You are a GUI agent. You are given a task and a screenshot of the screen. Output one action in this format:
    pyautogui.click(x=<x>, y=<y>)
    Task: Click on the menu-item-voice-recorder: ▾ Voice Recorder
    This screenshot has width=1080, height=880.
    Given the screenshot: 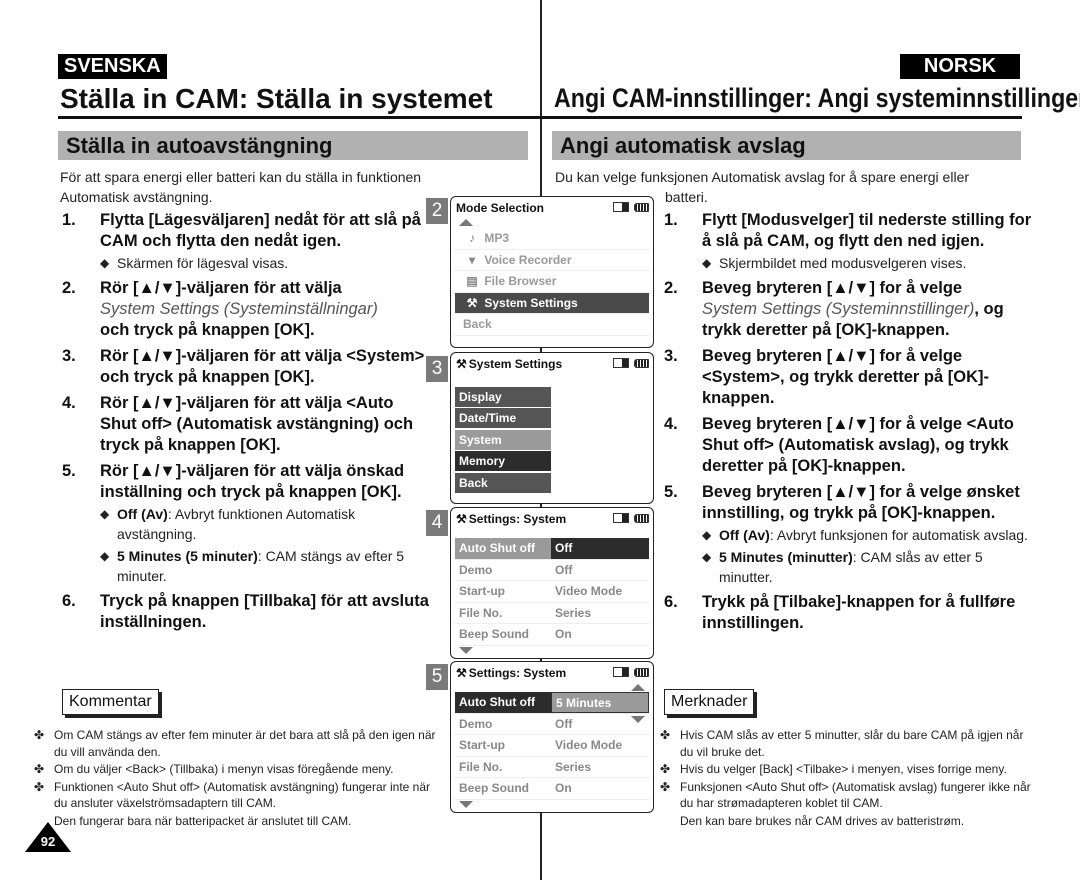 What is the action you would take?
    pyautogui.click(x=552, y=260)
    